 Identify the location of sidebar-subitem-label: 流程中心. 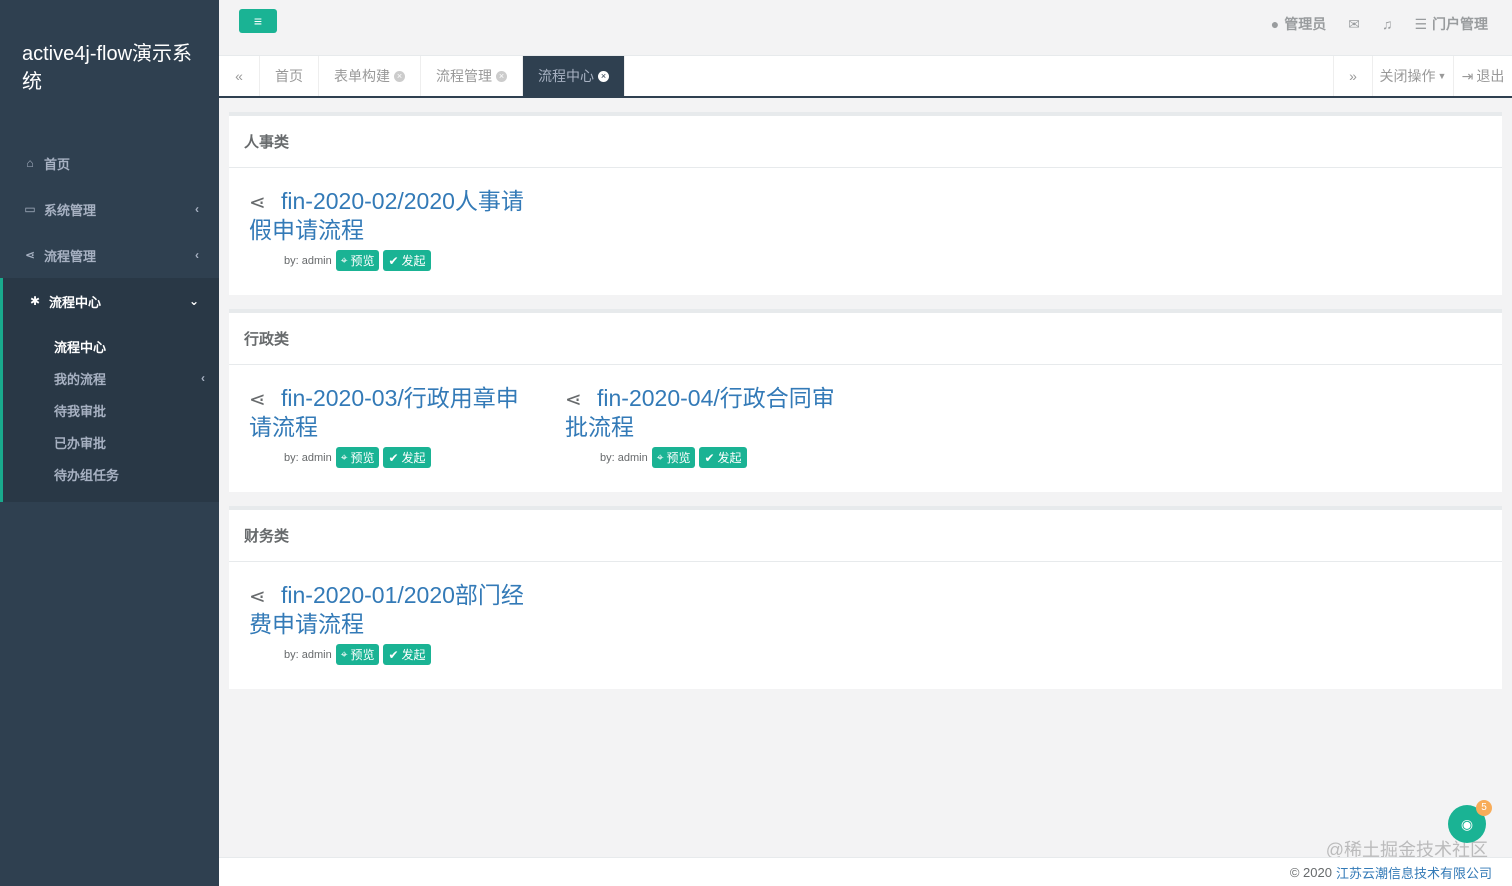
(80, 347).